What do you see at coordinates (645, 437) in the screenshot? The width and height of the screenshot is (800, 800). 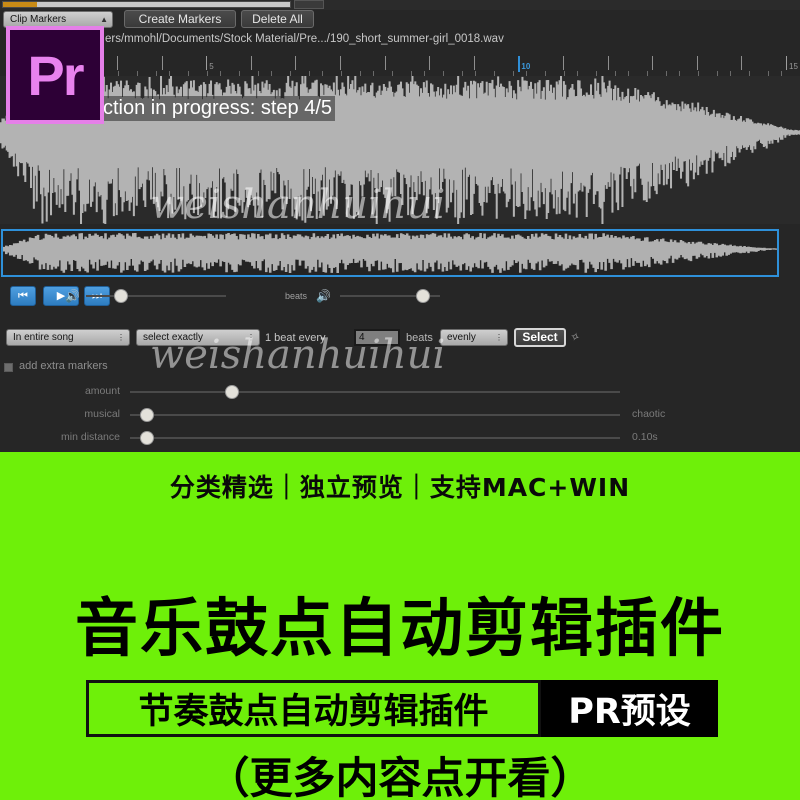 I see `min-distance-value: 0.10s` at bounding box center [645, 437].